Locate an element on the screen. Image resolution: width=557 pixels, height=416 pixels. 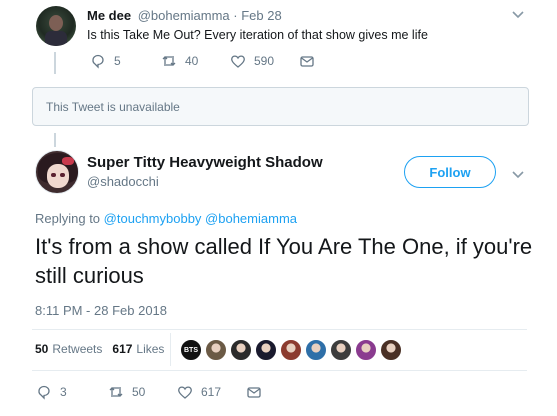
unavailable-text: This Tweet is unavailable is located at coordinates (113, 107).